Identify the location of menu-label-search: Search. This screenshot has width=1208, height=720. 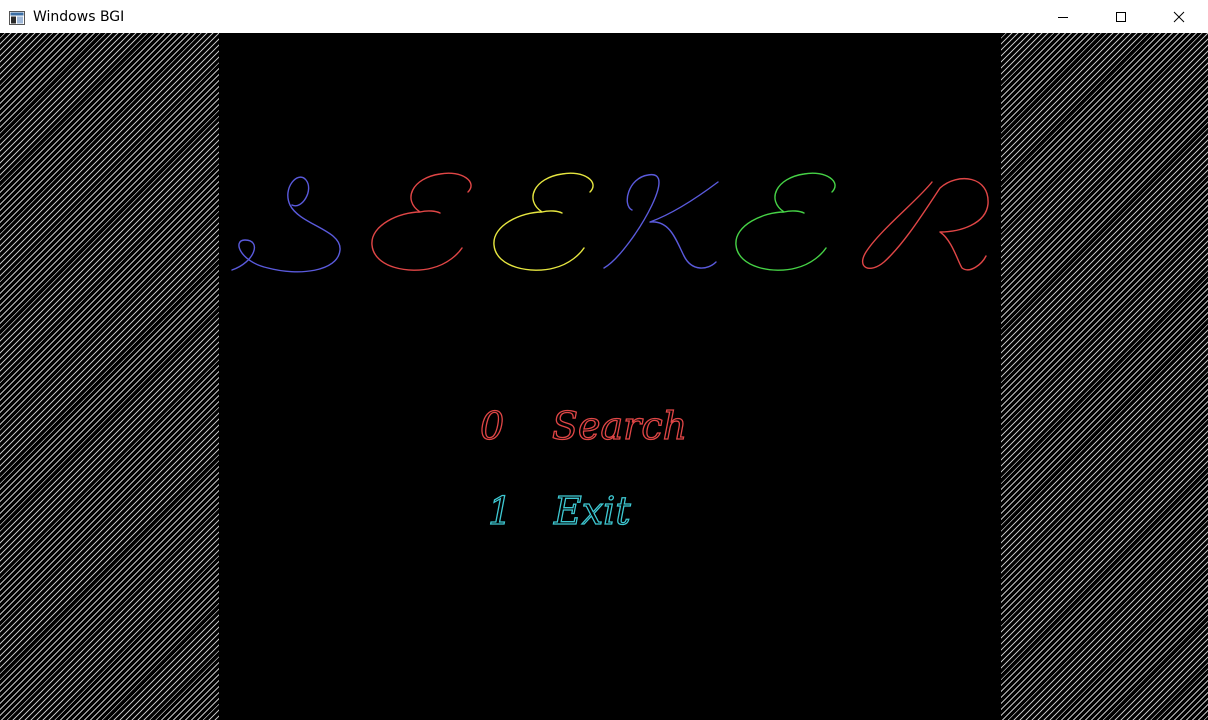
(619, 425).